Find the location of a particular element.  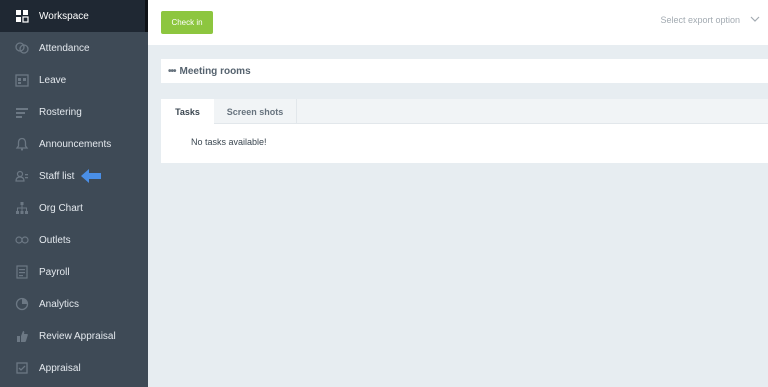

payroll-icon is located at coordinates (22, 272).